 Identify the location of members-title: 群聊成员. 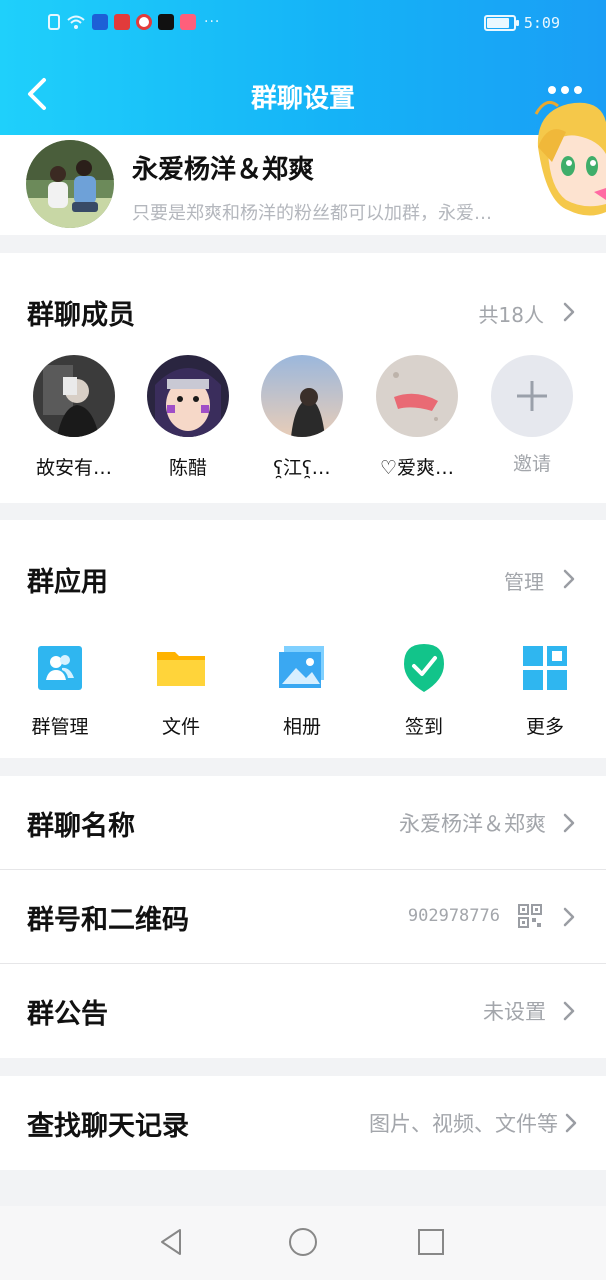
(81, 315).